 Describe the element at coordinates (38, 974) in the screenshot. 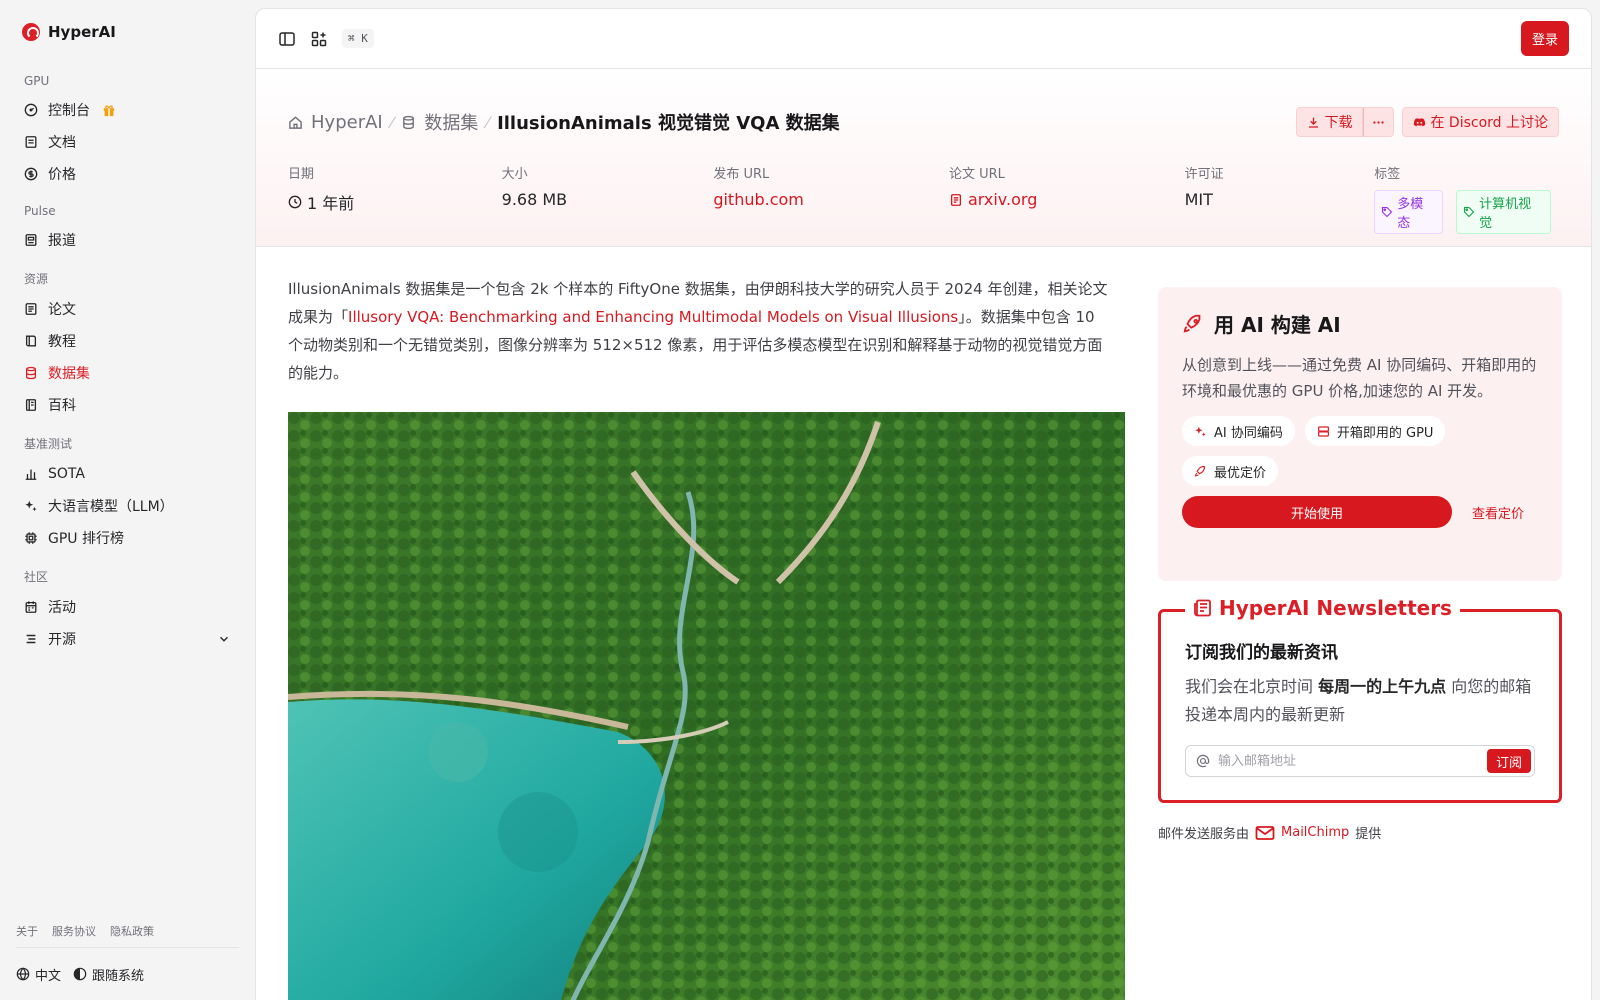

I see `language-switcher: 中文` at that location.